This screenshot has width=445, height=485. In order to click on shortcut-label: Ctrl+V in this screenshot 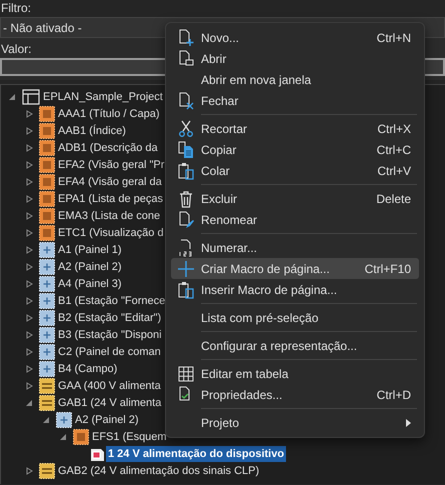, I will do `click(394, 171)`.